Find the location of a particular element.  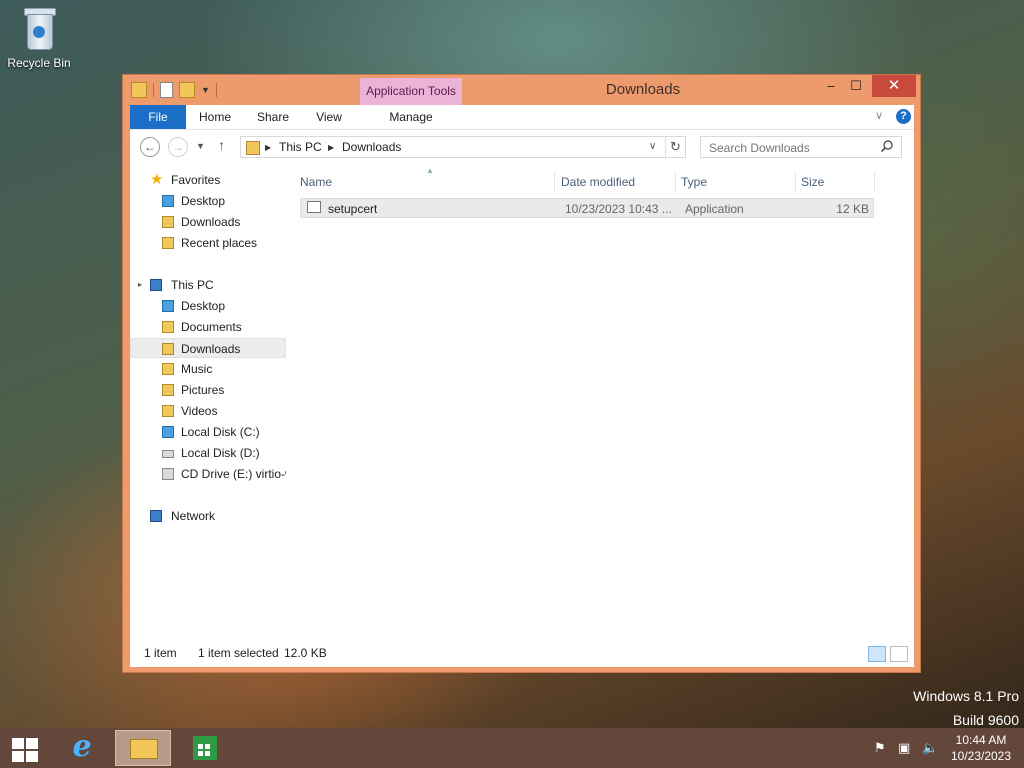

quick-access-toolbar: ▼ is located at coordinates (174, 90).